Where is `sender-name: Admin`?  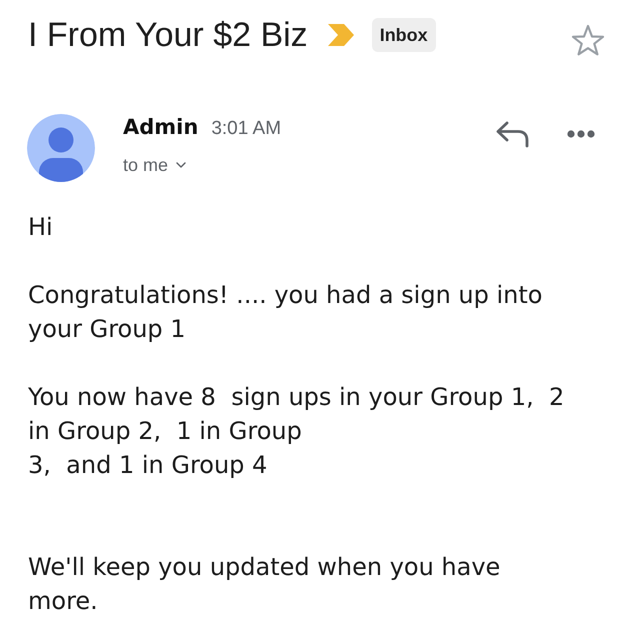 sender-name: Admin is located at coordinates (160, 127).